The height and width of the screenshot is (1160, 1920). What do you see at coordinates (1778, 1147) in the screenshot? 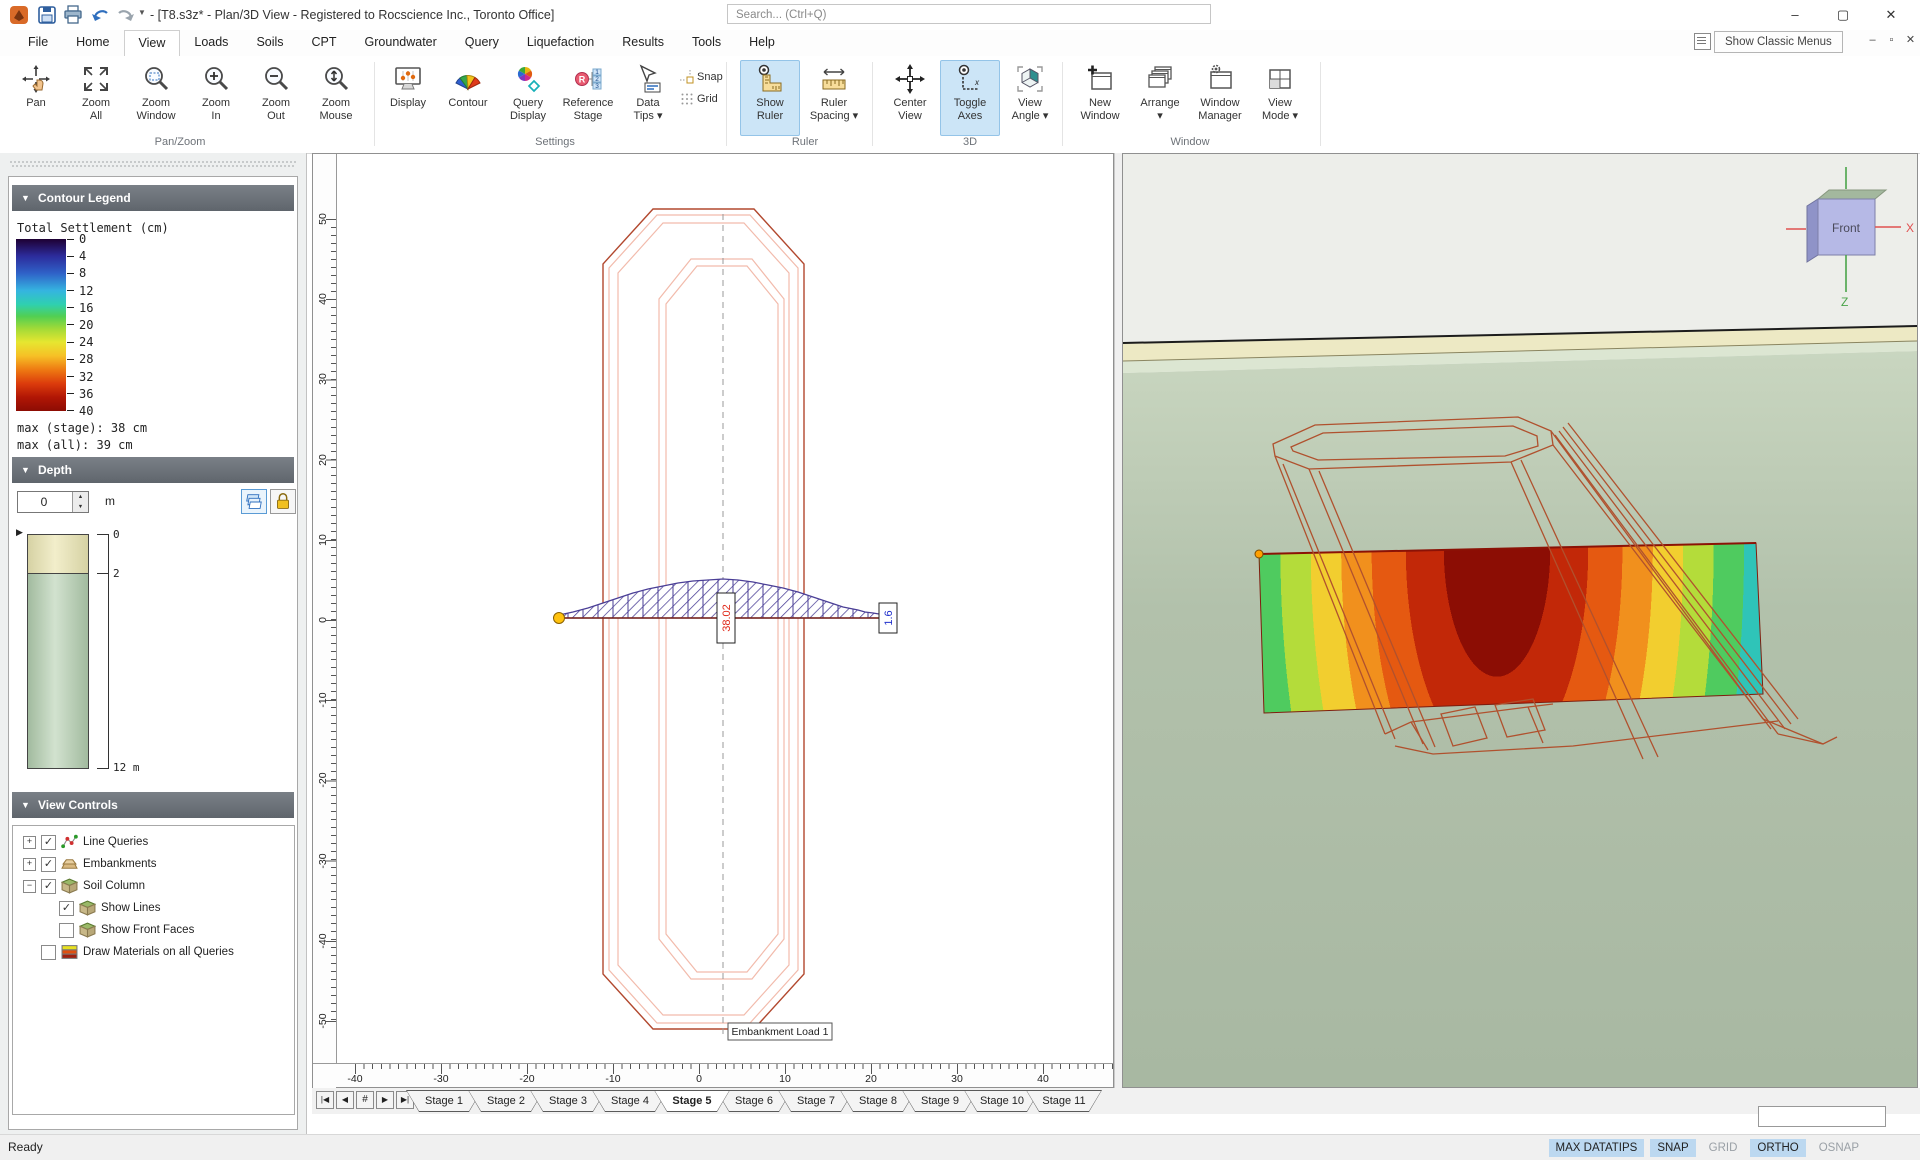
I see `status-toggle: ORTHO` at bounding box center [1778, 1147].